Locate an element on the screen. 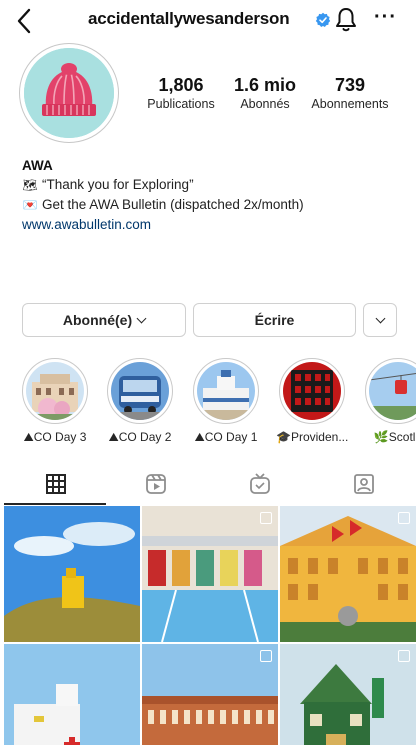  stat-following-value: 739 is located at coordinates (350, 85).